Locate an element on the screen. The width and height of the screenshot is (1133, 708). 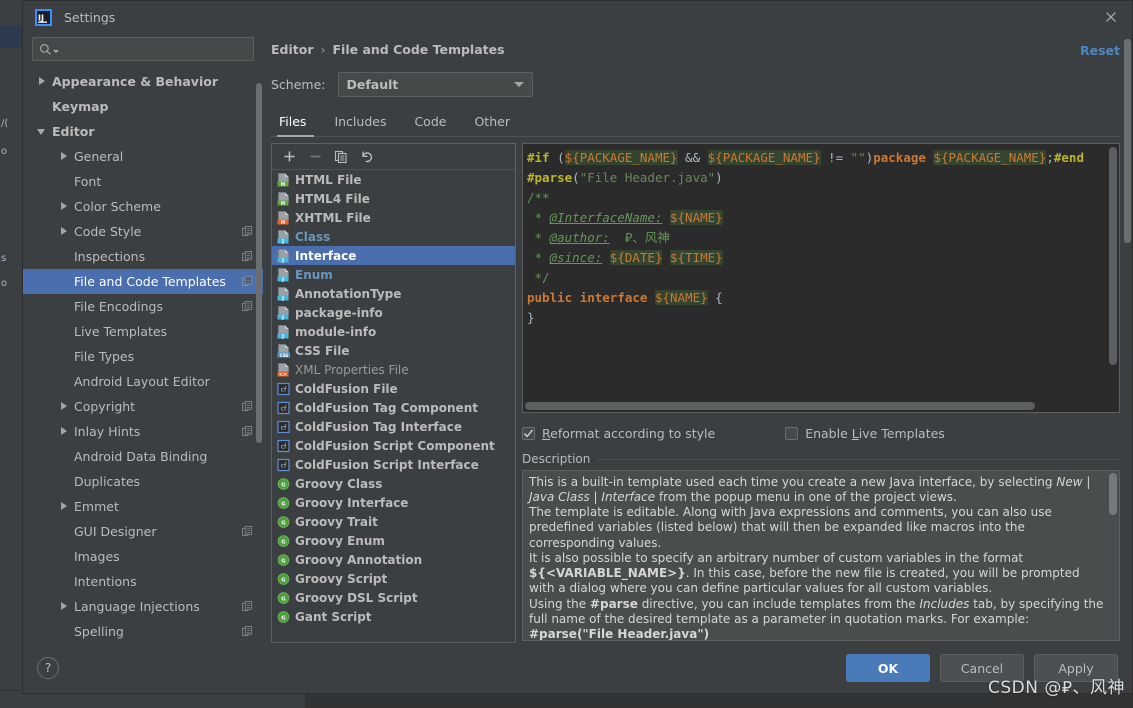
template-list-item: J Interface is located at coordinates (393, 256).